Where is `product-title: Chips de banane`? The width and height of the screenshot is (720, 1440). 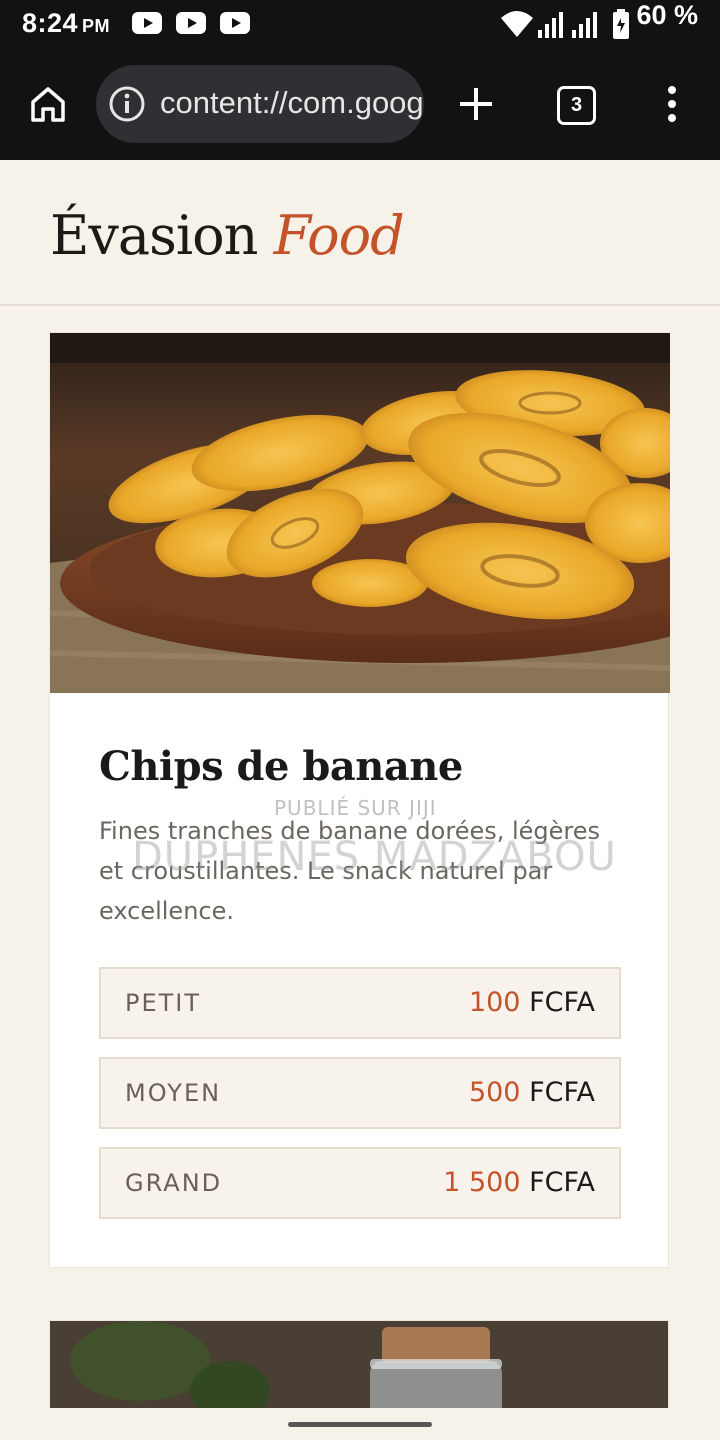
product-title: Chips de banane is located at coordinates (281, 766).